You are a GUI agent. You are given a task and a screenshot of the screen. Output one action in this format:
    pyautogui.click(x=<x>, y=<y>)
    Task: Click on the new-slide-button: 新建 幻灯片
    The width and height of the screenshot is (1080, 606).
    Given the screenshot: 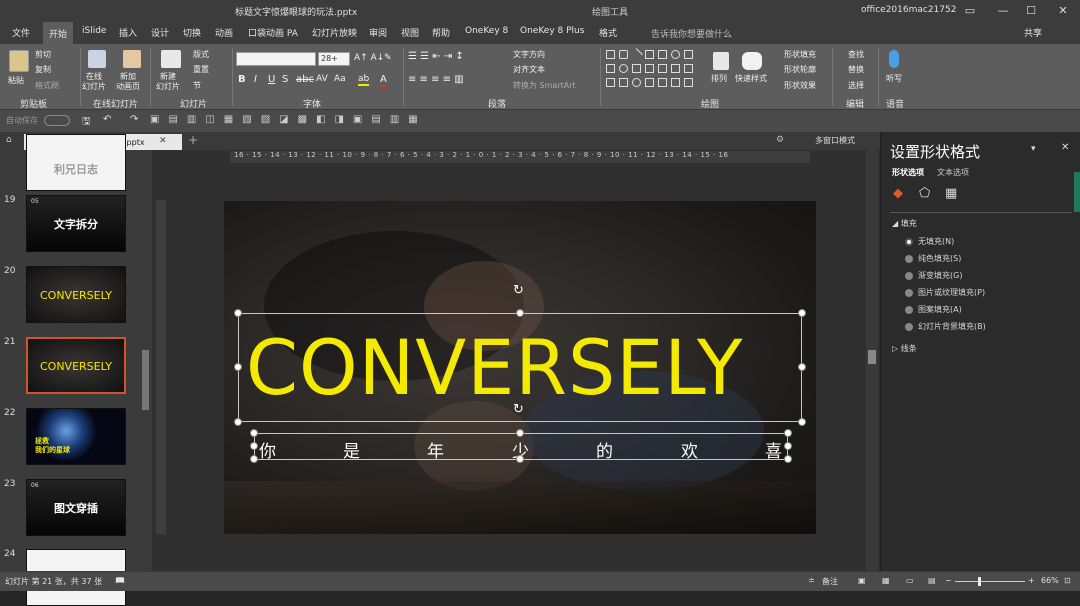 What is the action you would take?
    pyautogui.click(x=168, y=82)
    